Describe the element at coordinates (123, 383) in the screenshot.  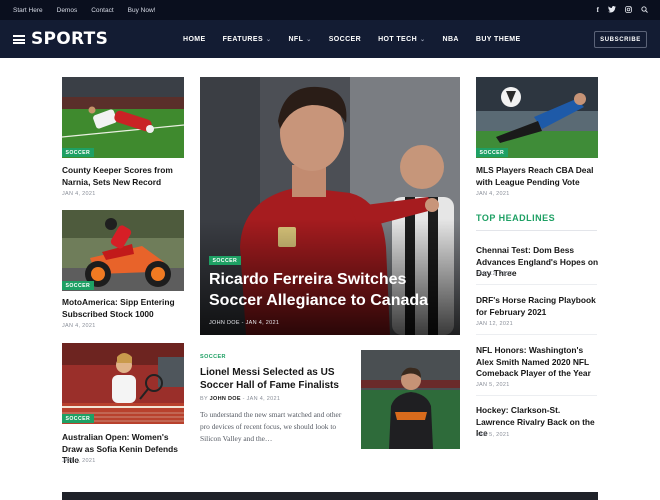
I see `post-thumbnail-tennis` at that location.